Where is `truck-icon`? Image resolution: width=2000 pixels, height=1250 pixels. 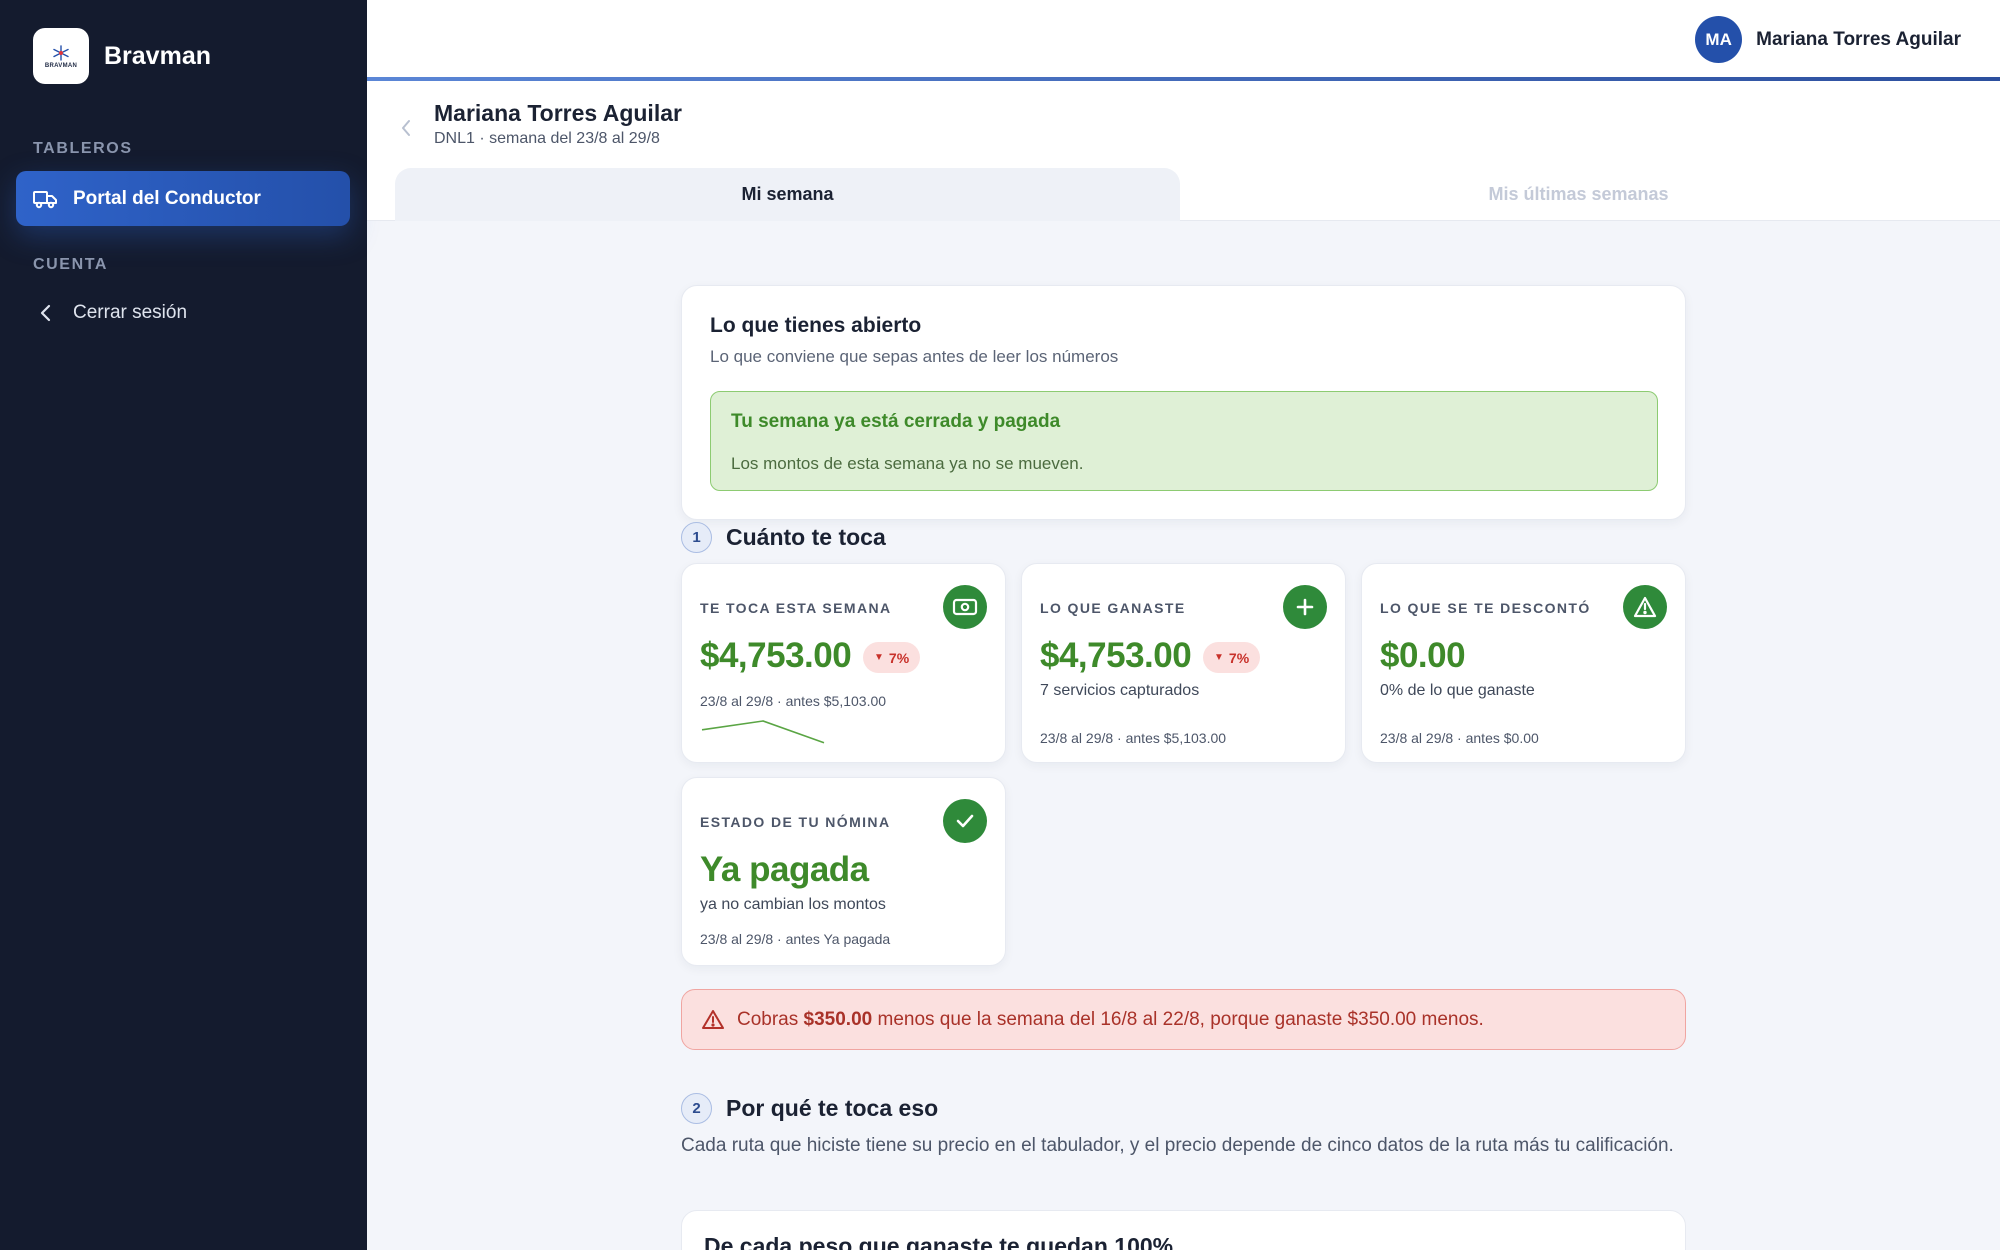
truck-icon is located at coordinates (46, 199).